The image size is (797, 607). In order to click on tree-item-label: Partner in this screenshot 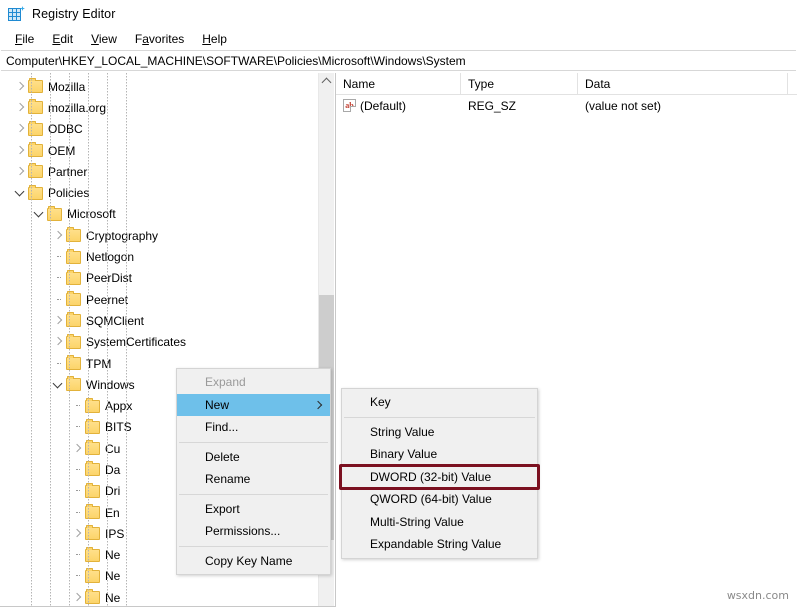, I will do `click(68, 171)`.